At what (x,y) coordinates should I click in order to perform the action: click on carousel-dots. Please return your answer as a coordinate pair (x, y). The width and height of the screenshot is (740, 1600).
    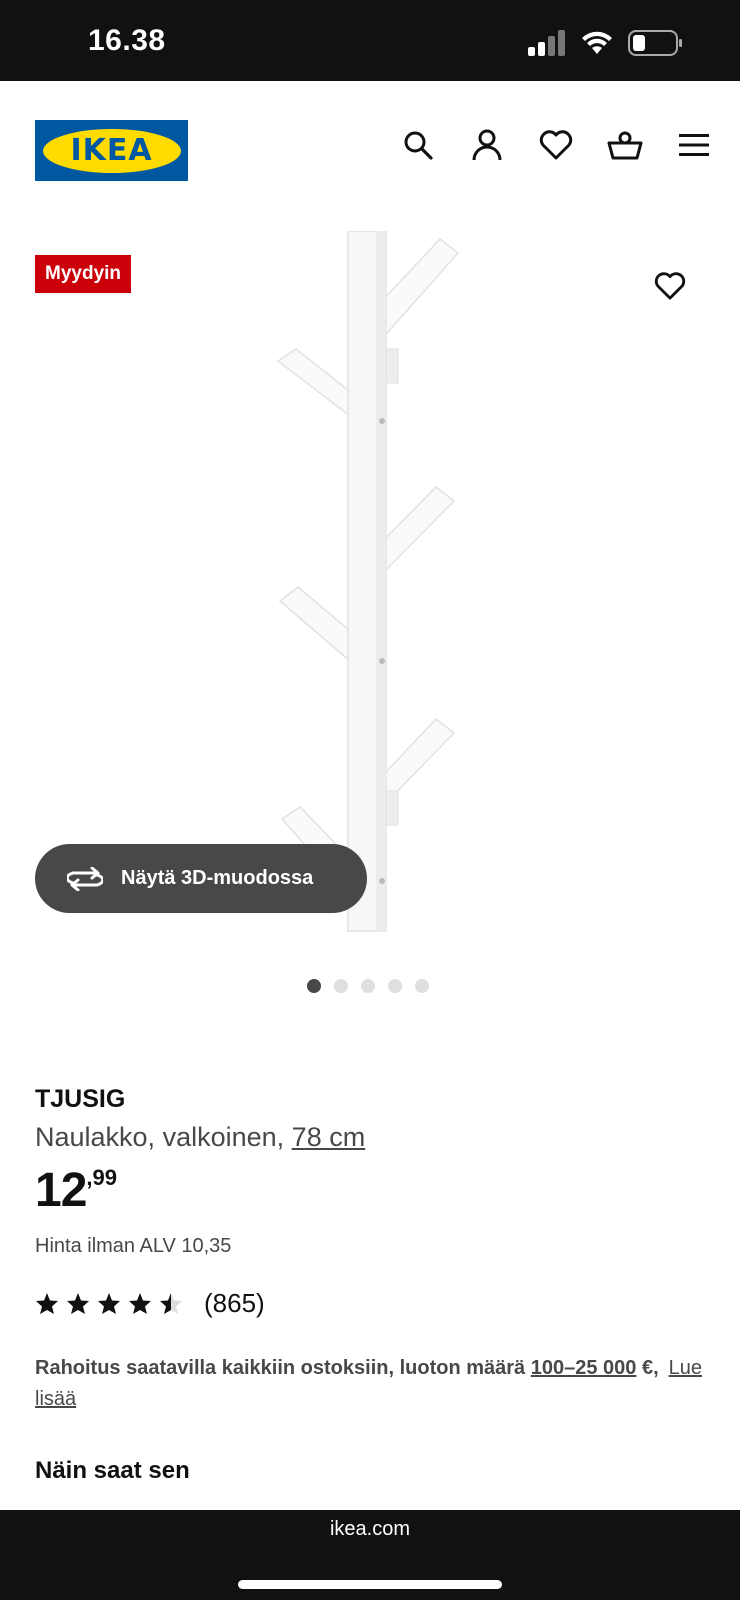
    Looking at the image, I should click on (368, 986).